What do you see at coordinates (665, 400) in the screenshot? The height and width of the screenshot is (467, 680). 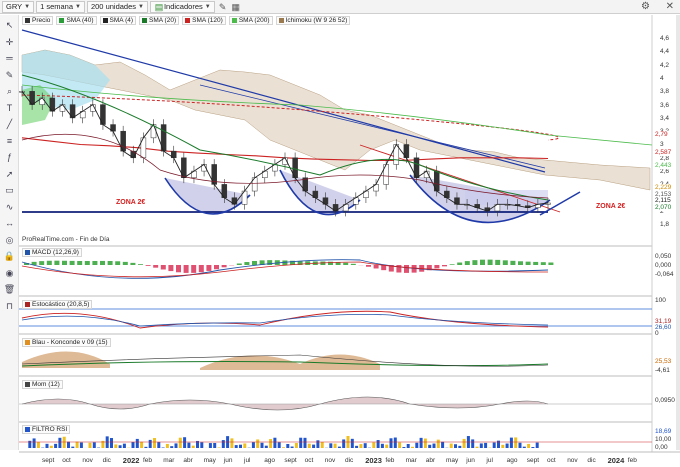 I see `panel-tick: 0,0950` at bounding box center [665, 400].